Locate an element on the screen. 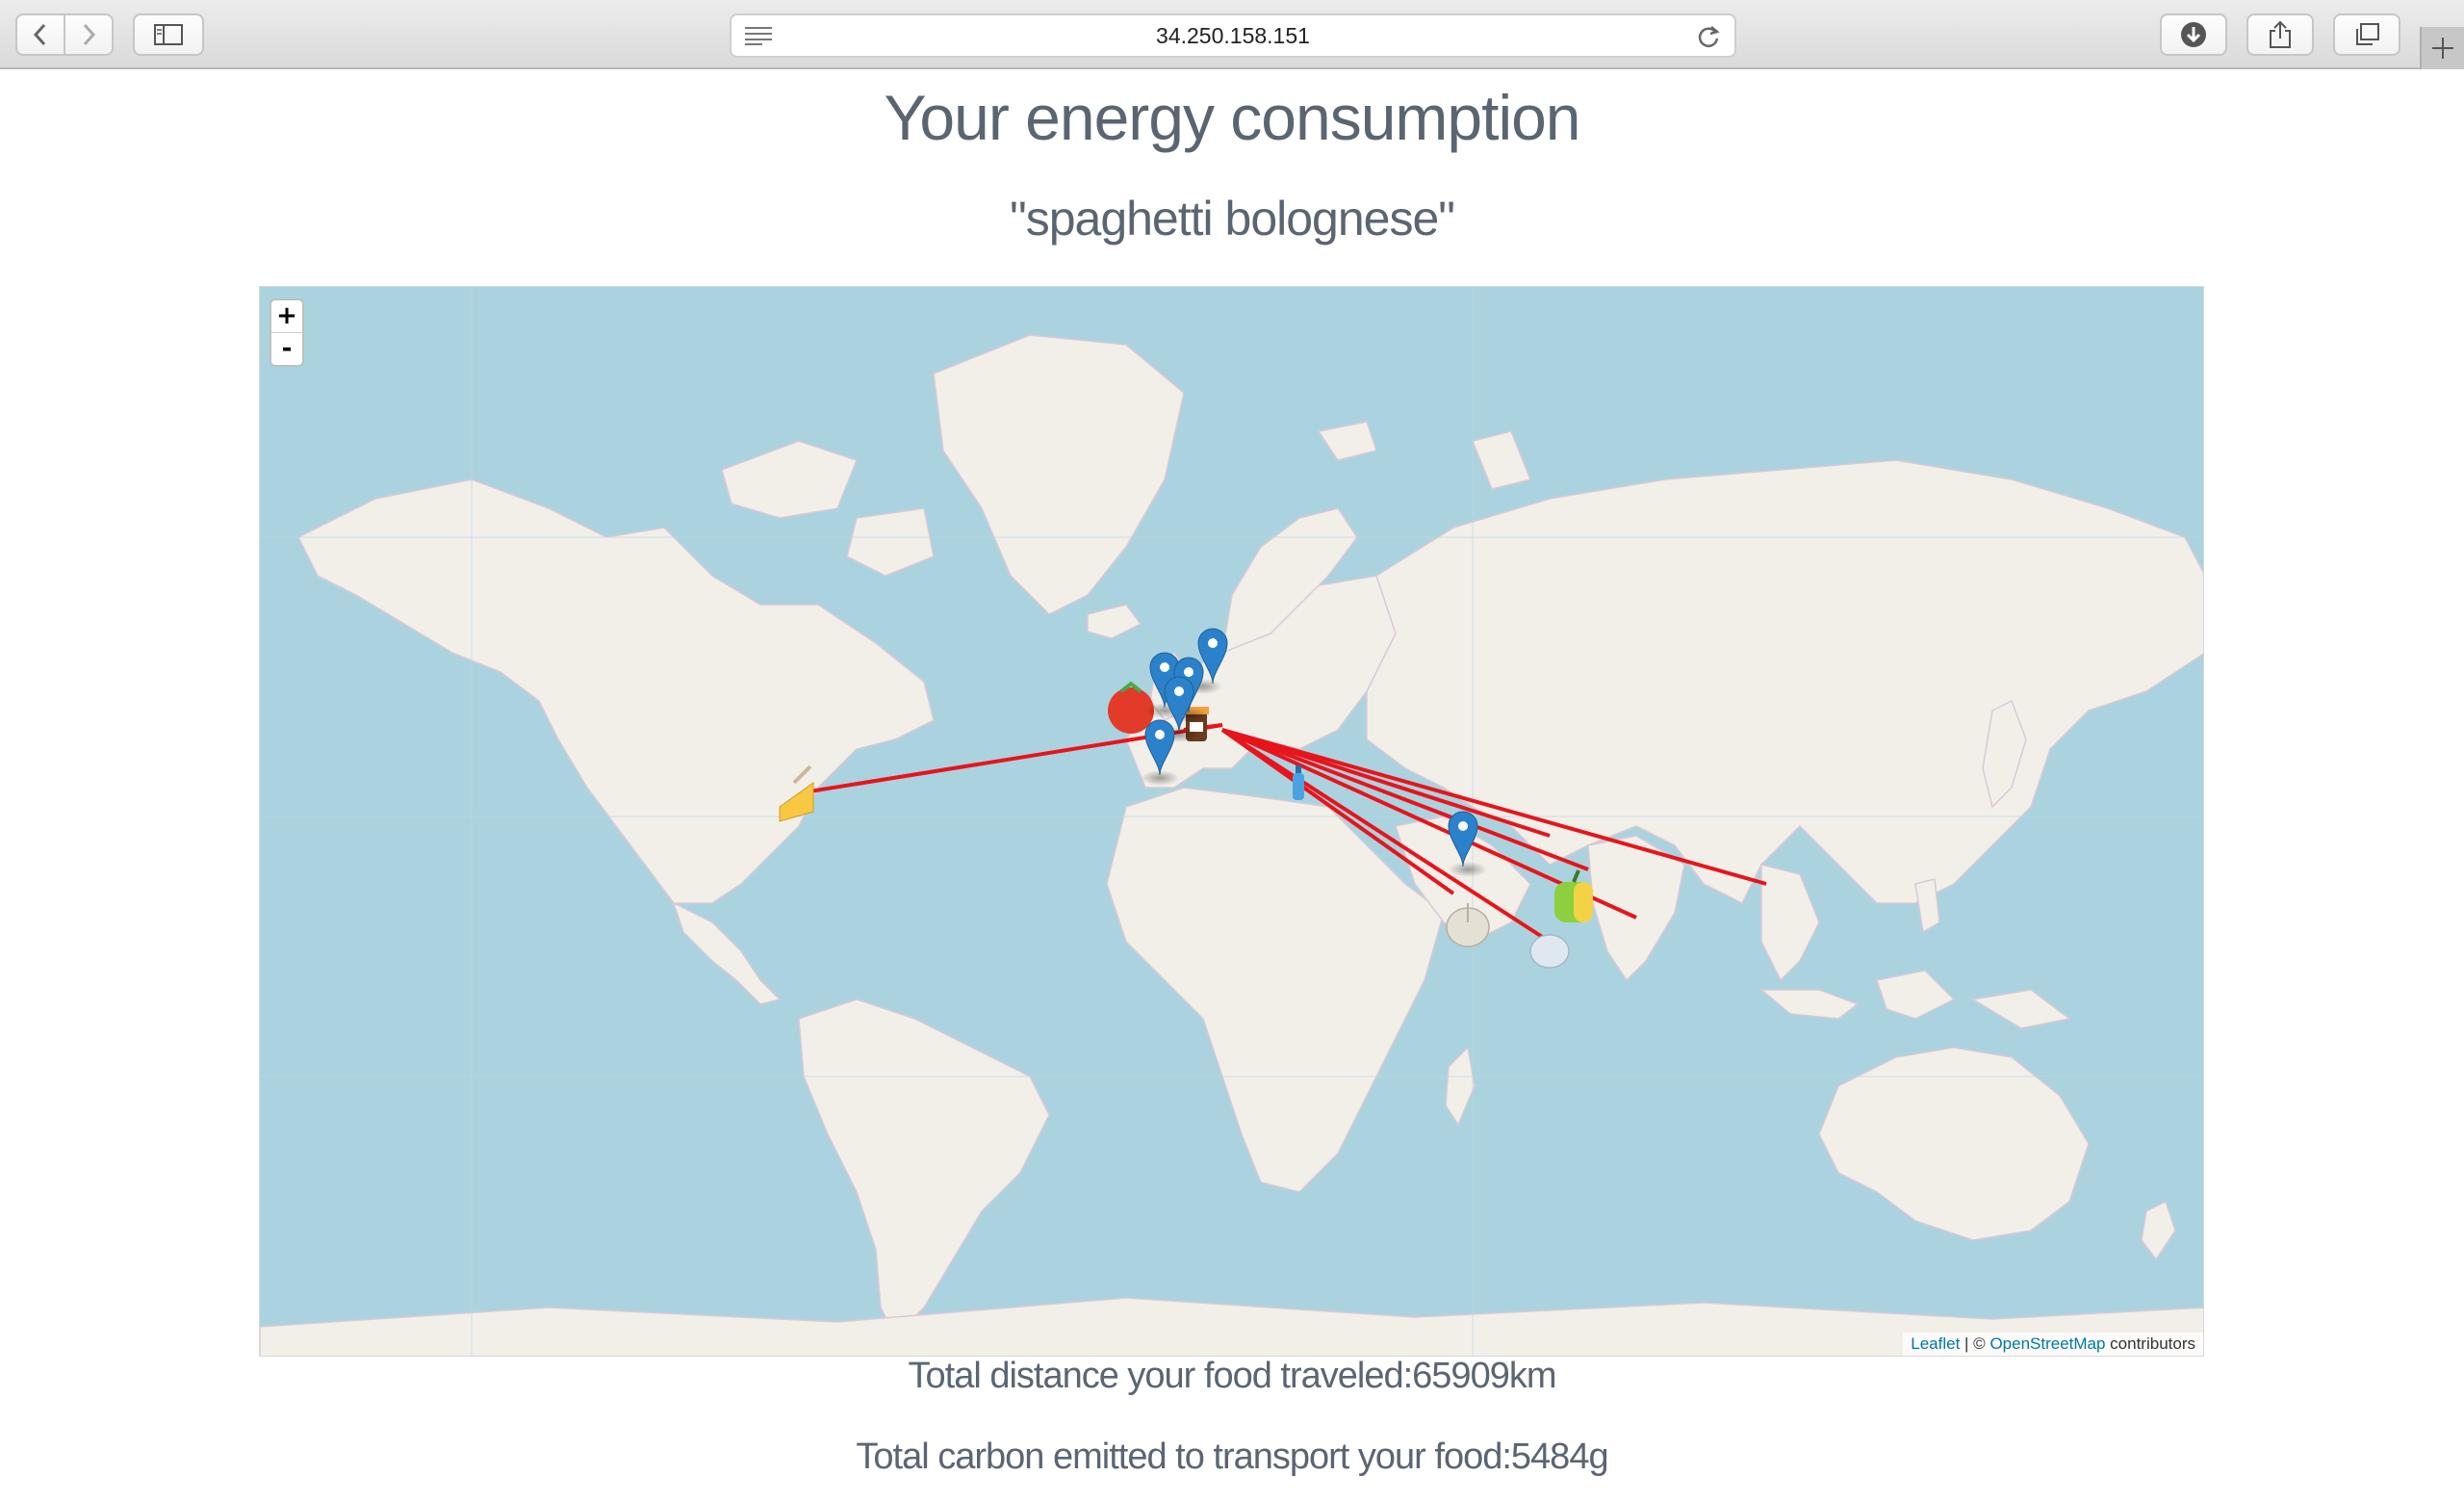 This screenshot has height=1502, width=2464. download-icon is located at coordinates (2193, 34).